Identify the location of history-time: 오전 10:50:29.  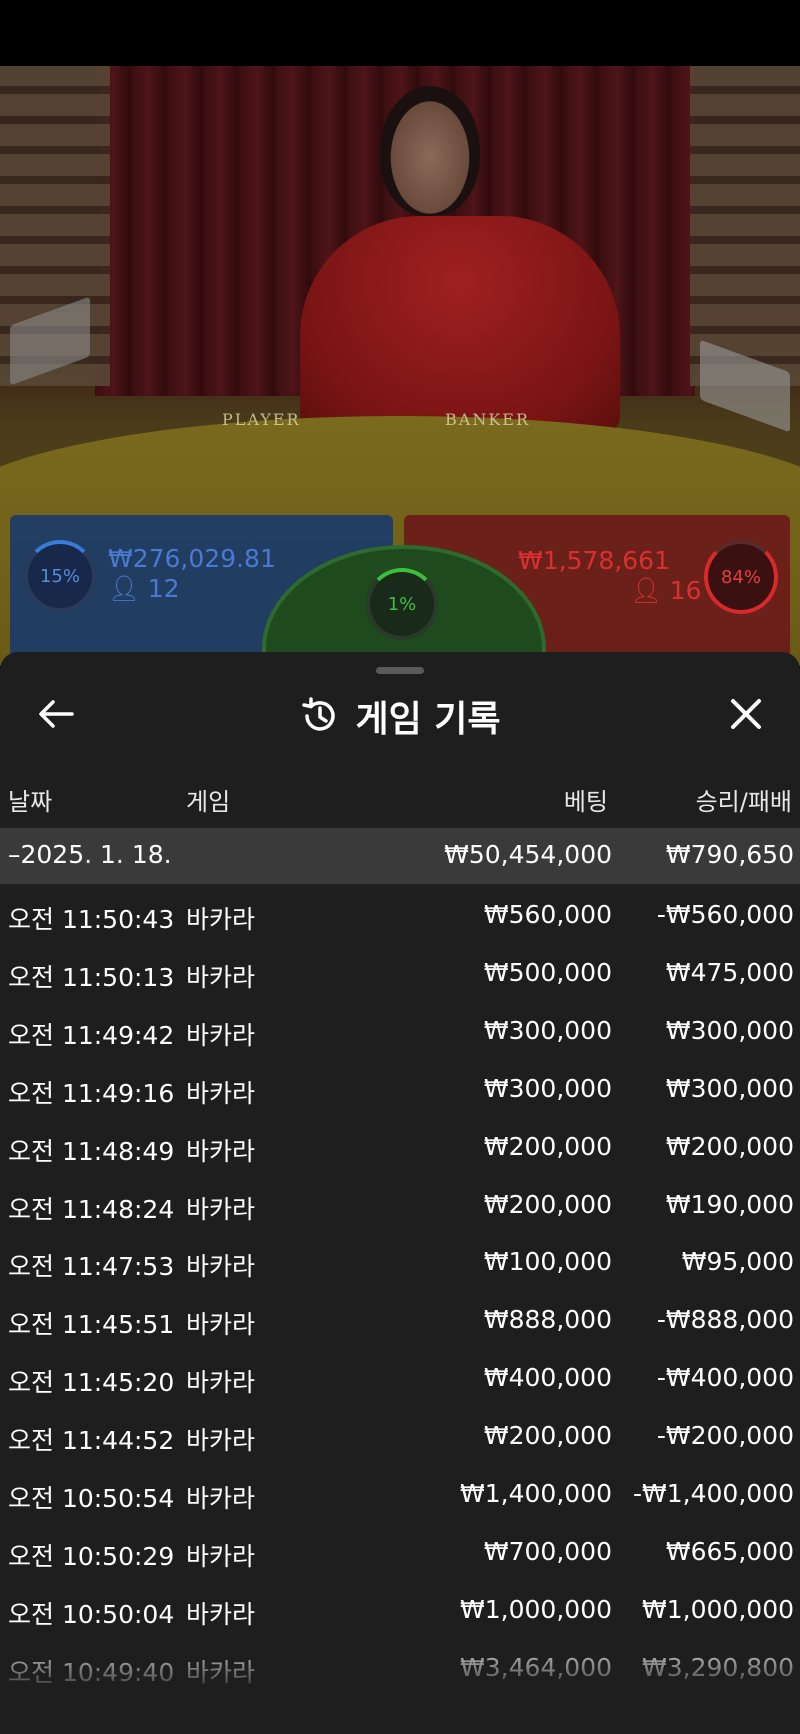
(91, 1556).